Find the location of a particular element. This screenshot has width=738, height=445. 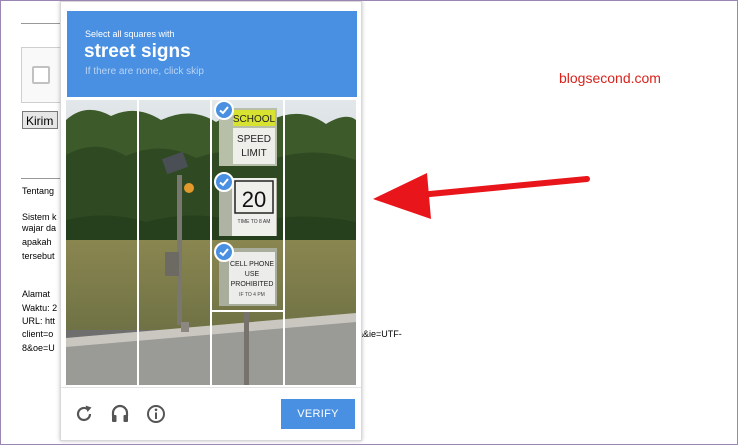

sign-text: SPEED is located at coordinates (254, 139).